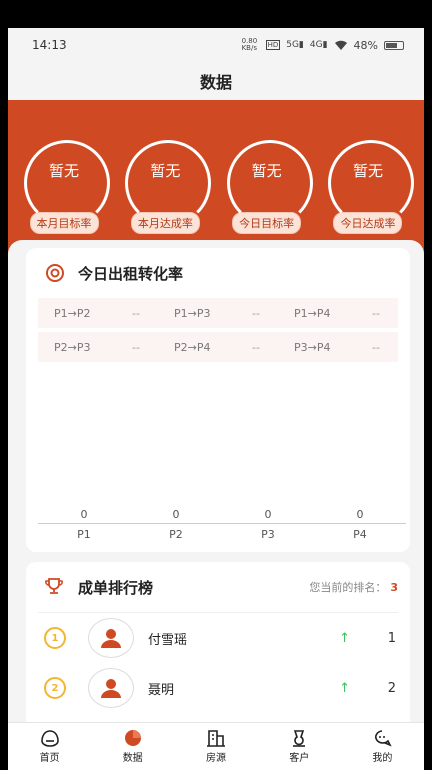 This screenshot has height=770, width=432. I want to click on chart-category-label: P1, so click(84, 534).